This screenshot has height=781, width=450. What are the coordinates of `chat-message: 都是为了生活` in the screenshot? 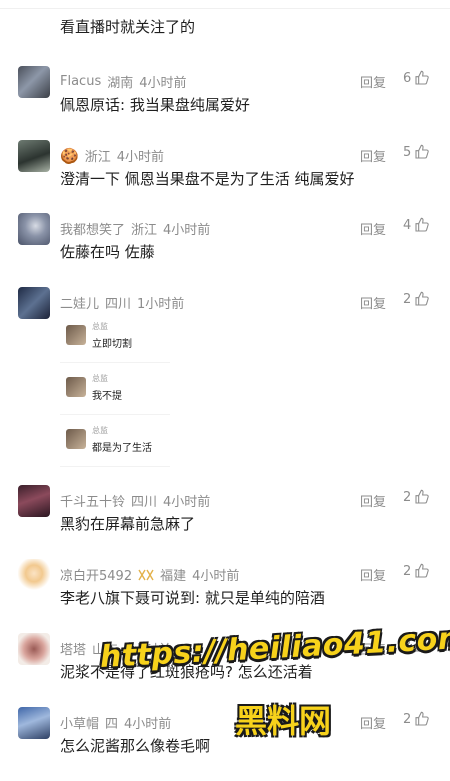 It's located at (122, 448).